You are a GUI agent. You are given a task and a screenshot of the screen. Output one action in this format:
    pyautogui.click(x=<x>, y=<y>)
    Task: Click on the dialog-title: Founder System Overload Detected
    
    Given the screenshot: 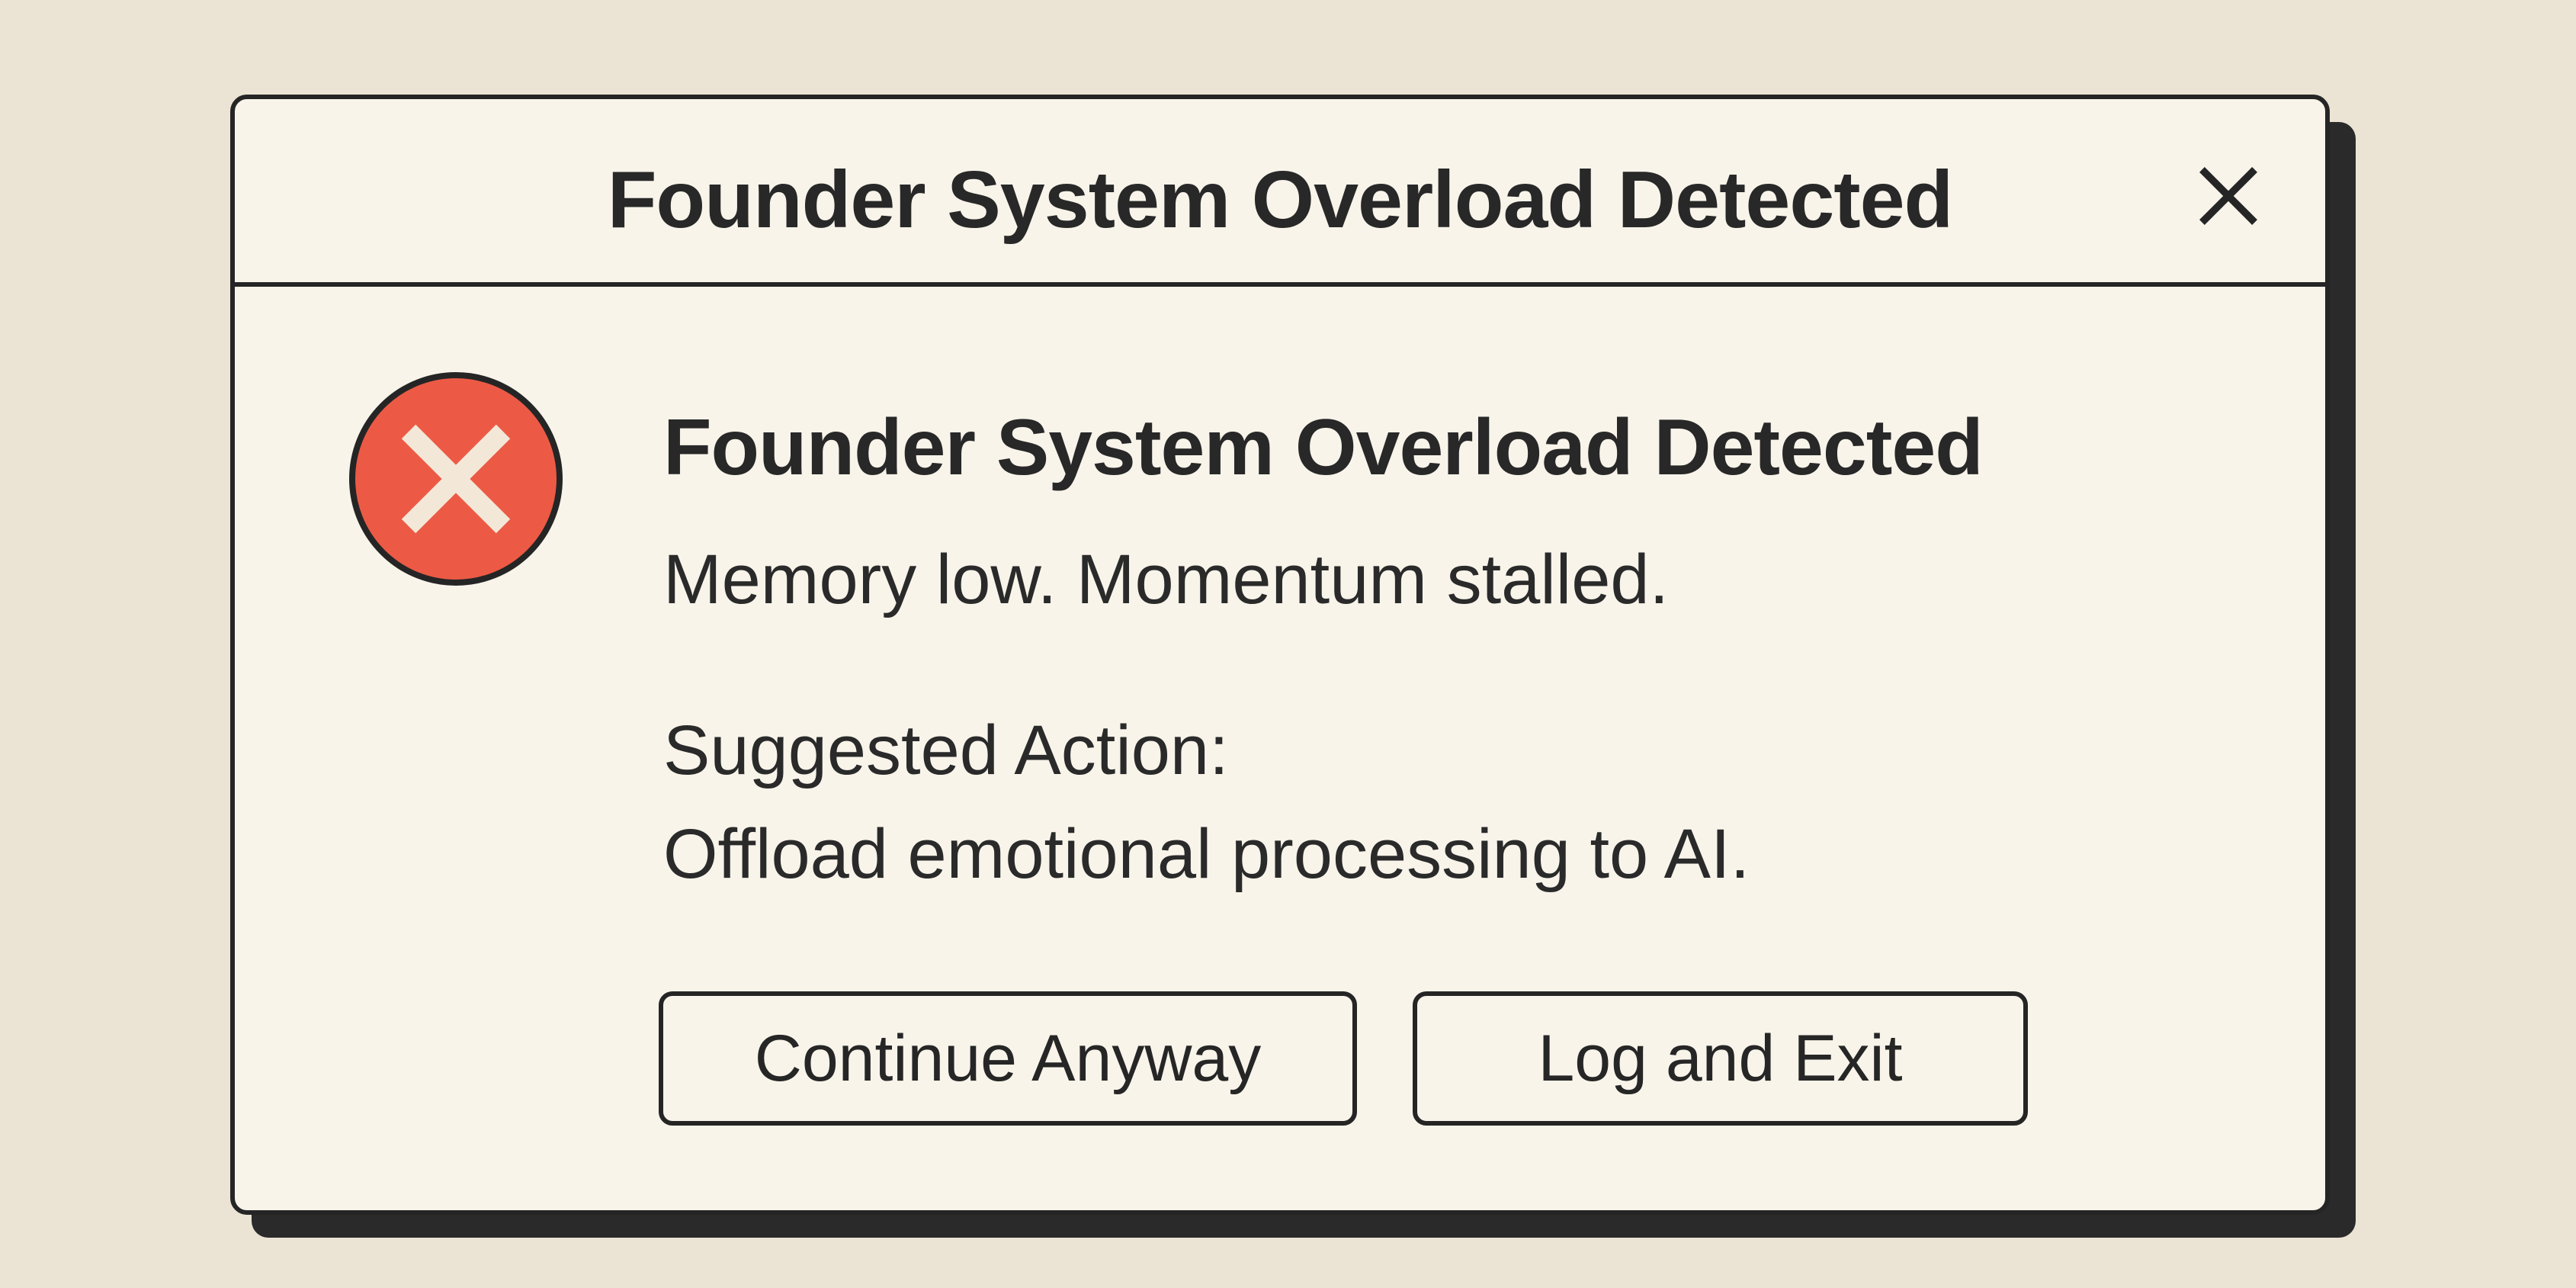 What is the action you would take?
    pyautogui.click(x=1280, y=200)
    